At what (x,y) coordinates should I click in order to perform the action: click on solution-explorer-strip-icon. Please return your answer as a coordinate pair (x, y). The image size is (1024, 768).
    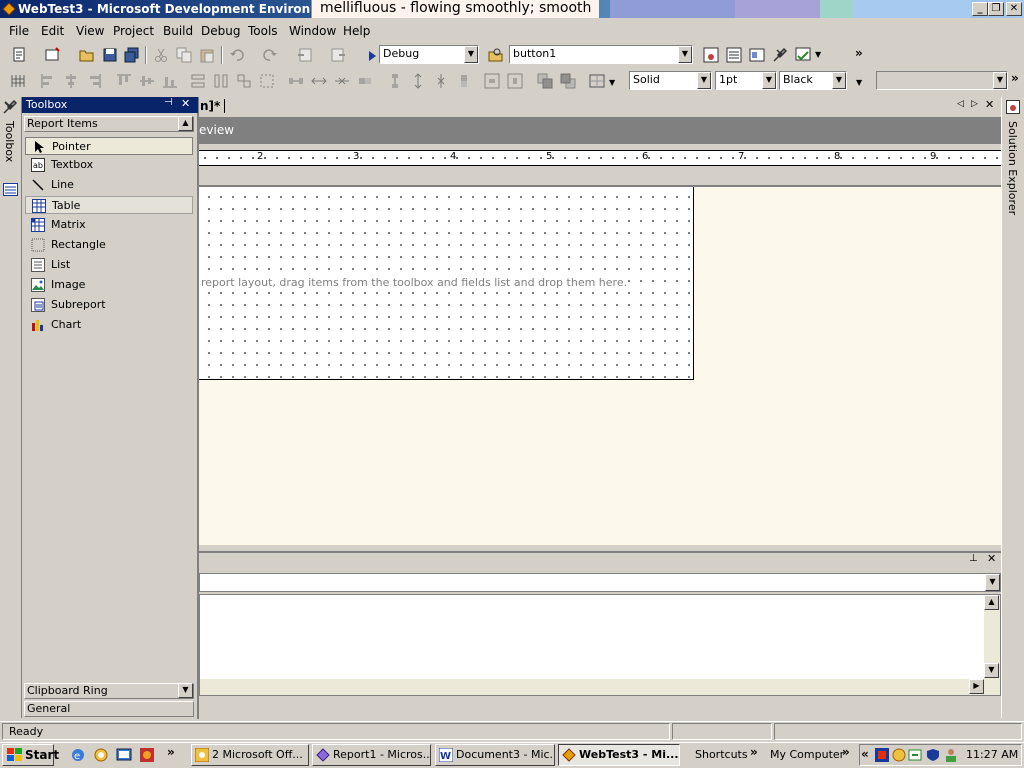
    Looking at the image, I should click on (1013, 107).